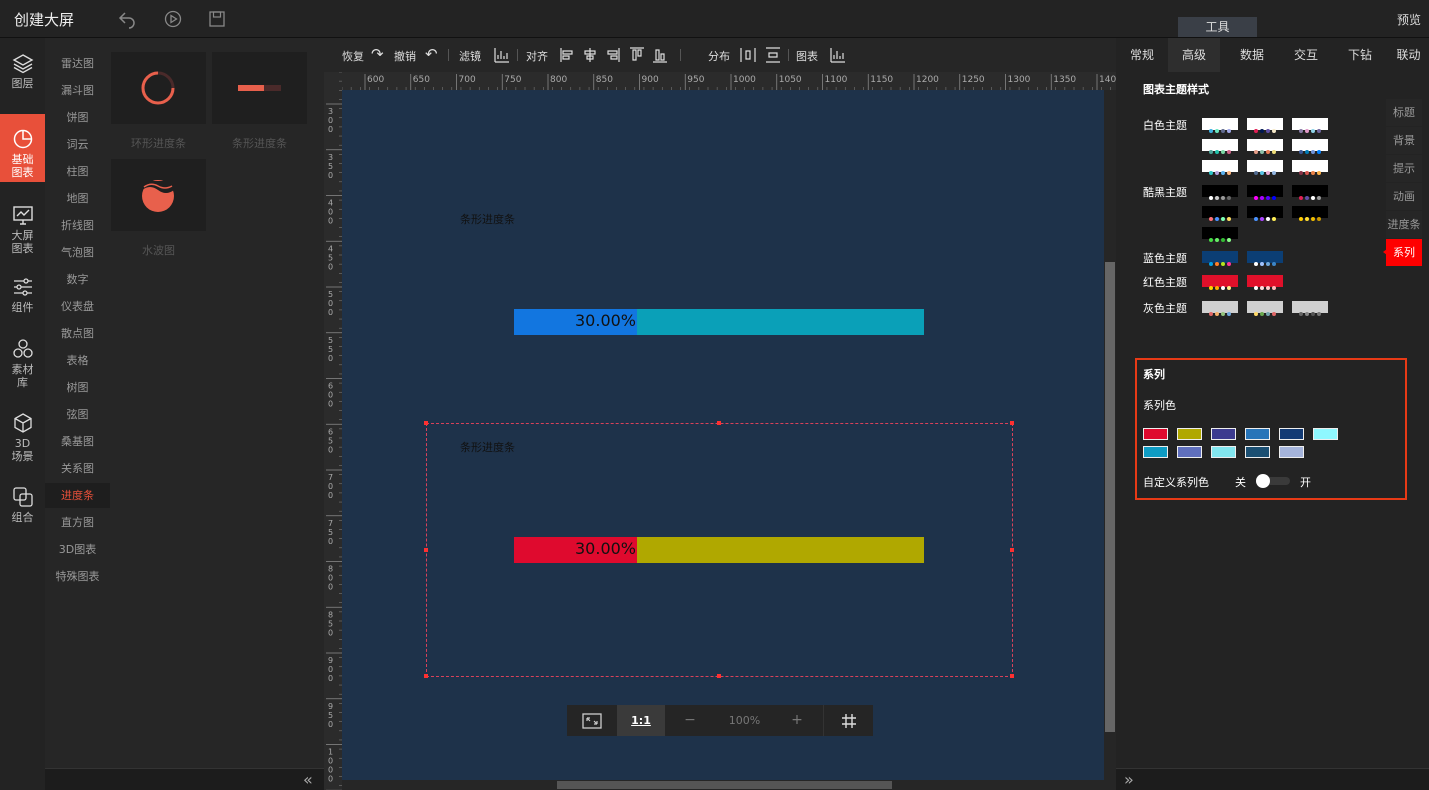 Image resolution: width=1429 pixels, height=790 pixels. Describe the element at coordinates (592, 720) in the screenshot. I see `fit-screen-button` at that location.